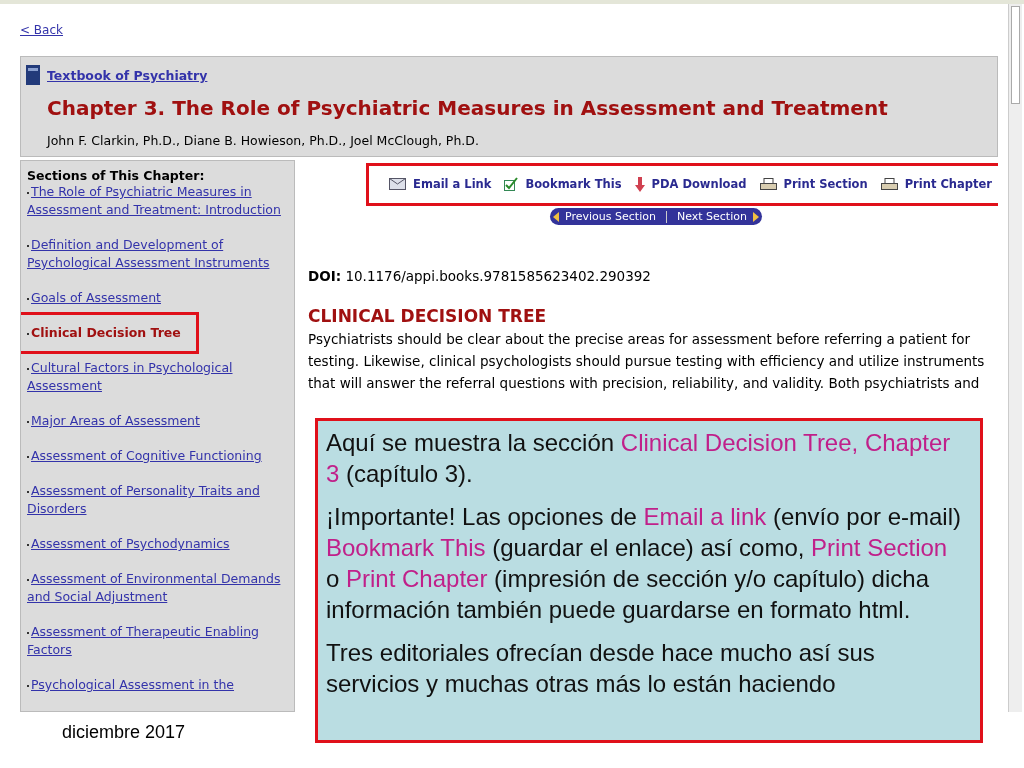 The height and width of the screenshot is (768, 1024). What do you see at coordinates (556, 216) in the screenshot?
I see `left-triangle-icon` at bounding box center [556, 216].